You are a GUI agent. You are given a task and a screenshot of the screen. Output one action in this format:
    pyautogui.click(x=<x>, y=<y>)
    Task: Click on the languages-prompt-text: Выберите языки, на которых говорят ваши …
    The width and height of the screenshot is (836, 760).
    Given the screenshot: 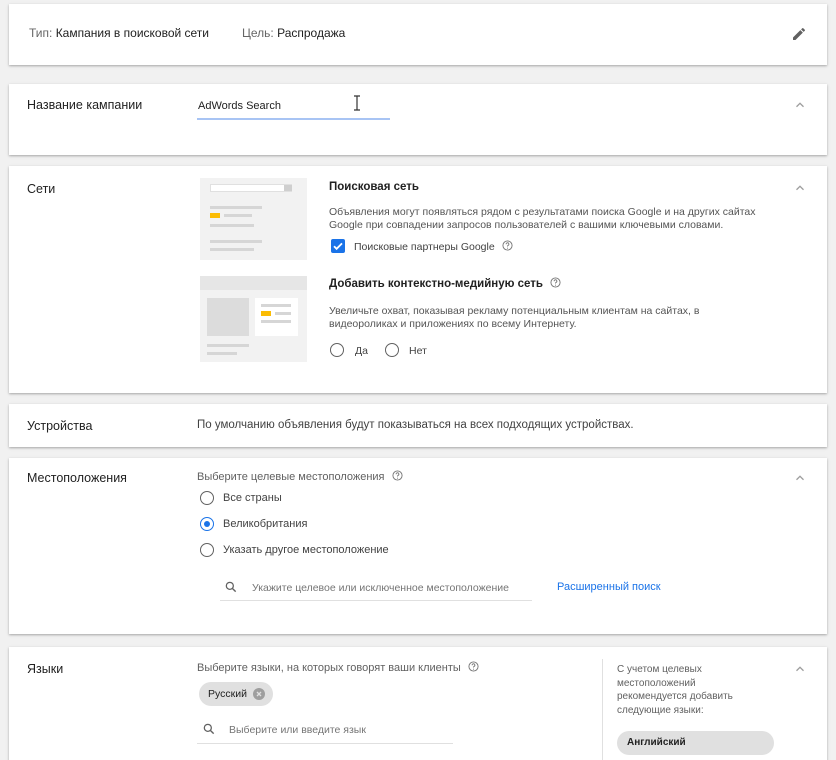 What is the action you would take?
    pyautogui.click(x=329, y=668)
    